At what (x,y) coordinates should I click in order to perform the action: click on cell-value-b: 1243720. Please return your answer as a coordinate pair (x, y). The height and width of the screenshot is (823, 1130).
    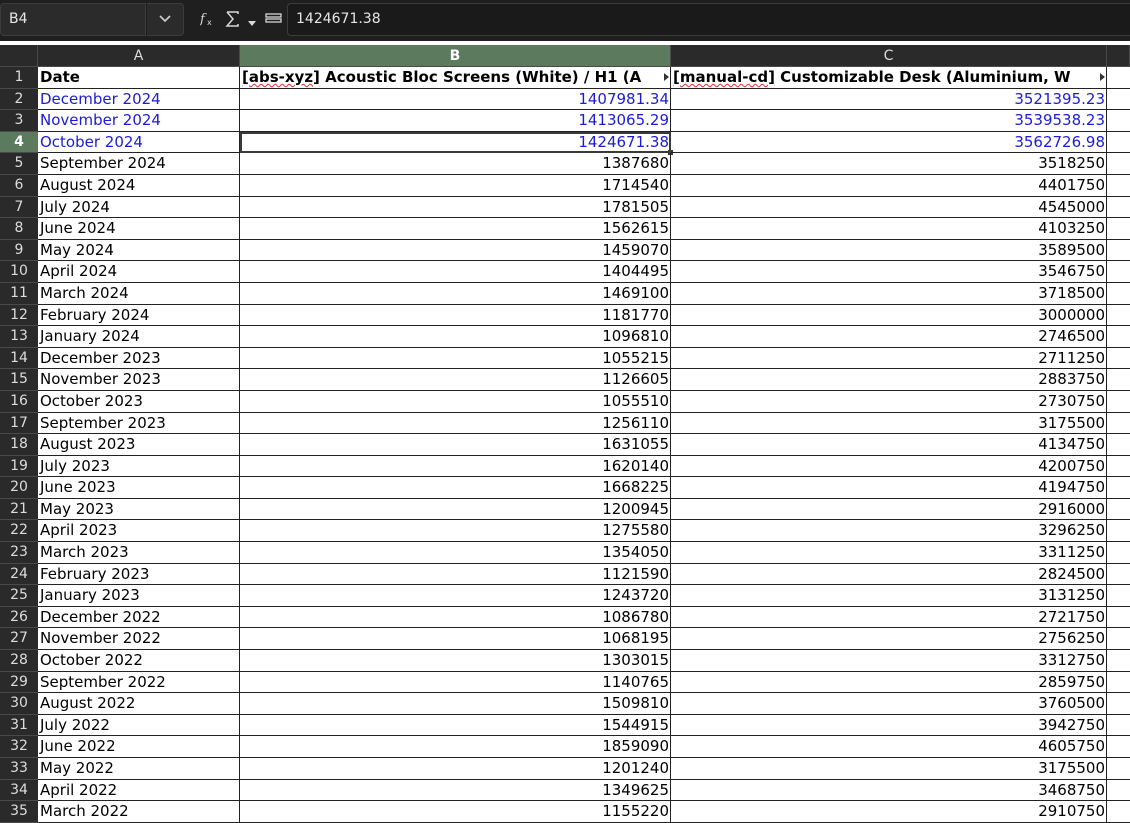
    Looking at the image, I should click on (455, 596).